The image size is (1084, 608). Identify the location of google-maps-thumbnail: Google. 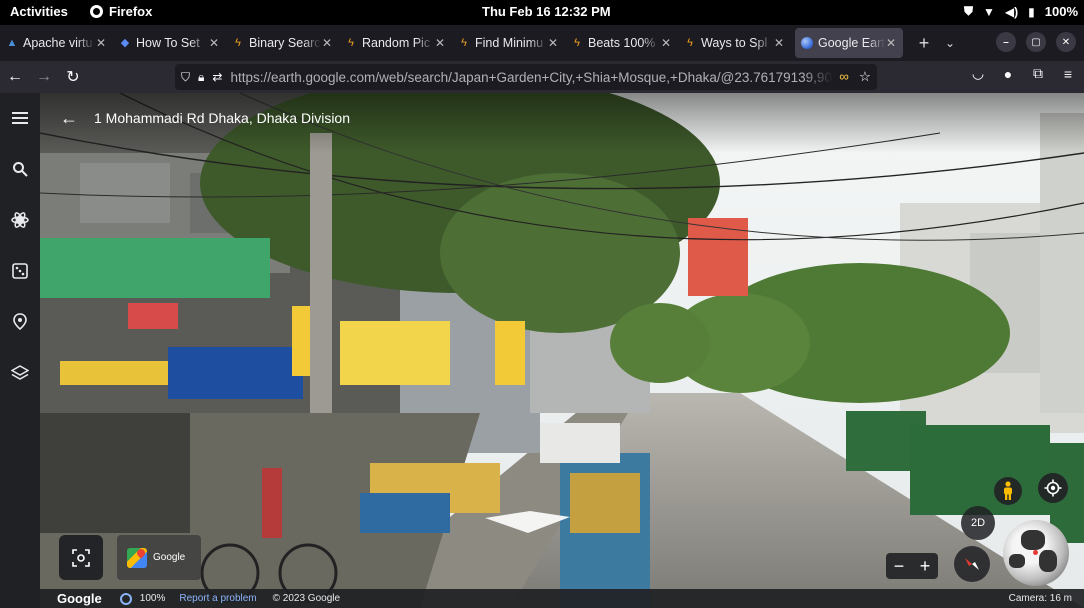
(159, 557).